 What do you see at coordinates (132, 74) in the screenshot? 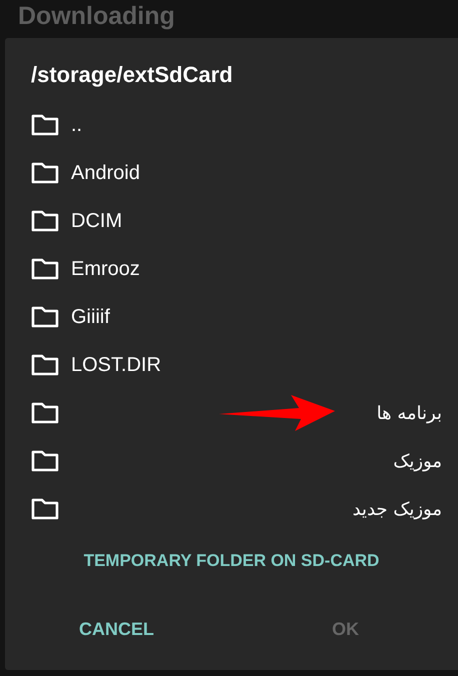
I see `dialog-title: /storage/extSdCard` at bounding box center [132, 74].